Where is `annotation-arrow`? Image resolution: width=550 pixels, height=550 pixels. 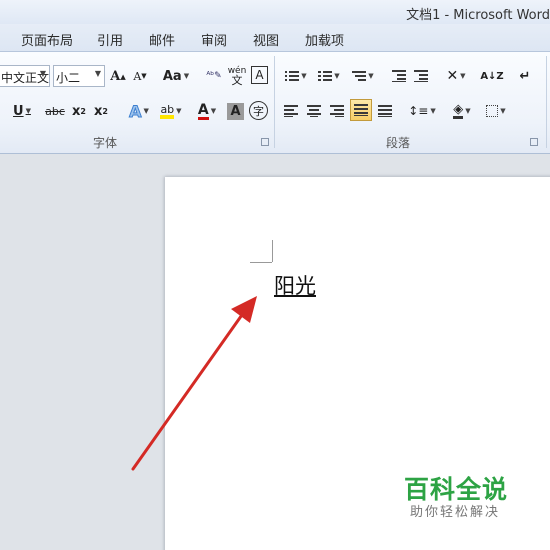
annotation-arrow is located at coordinates (194, 383).